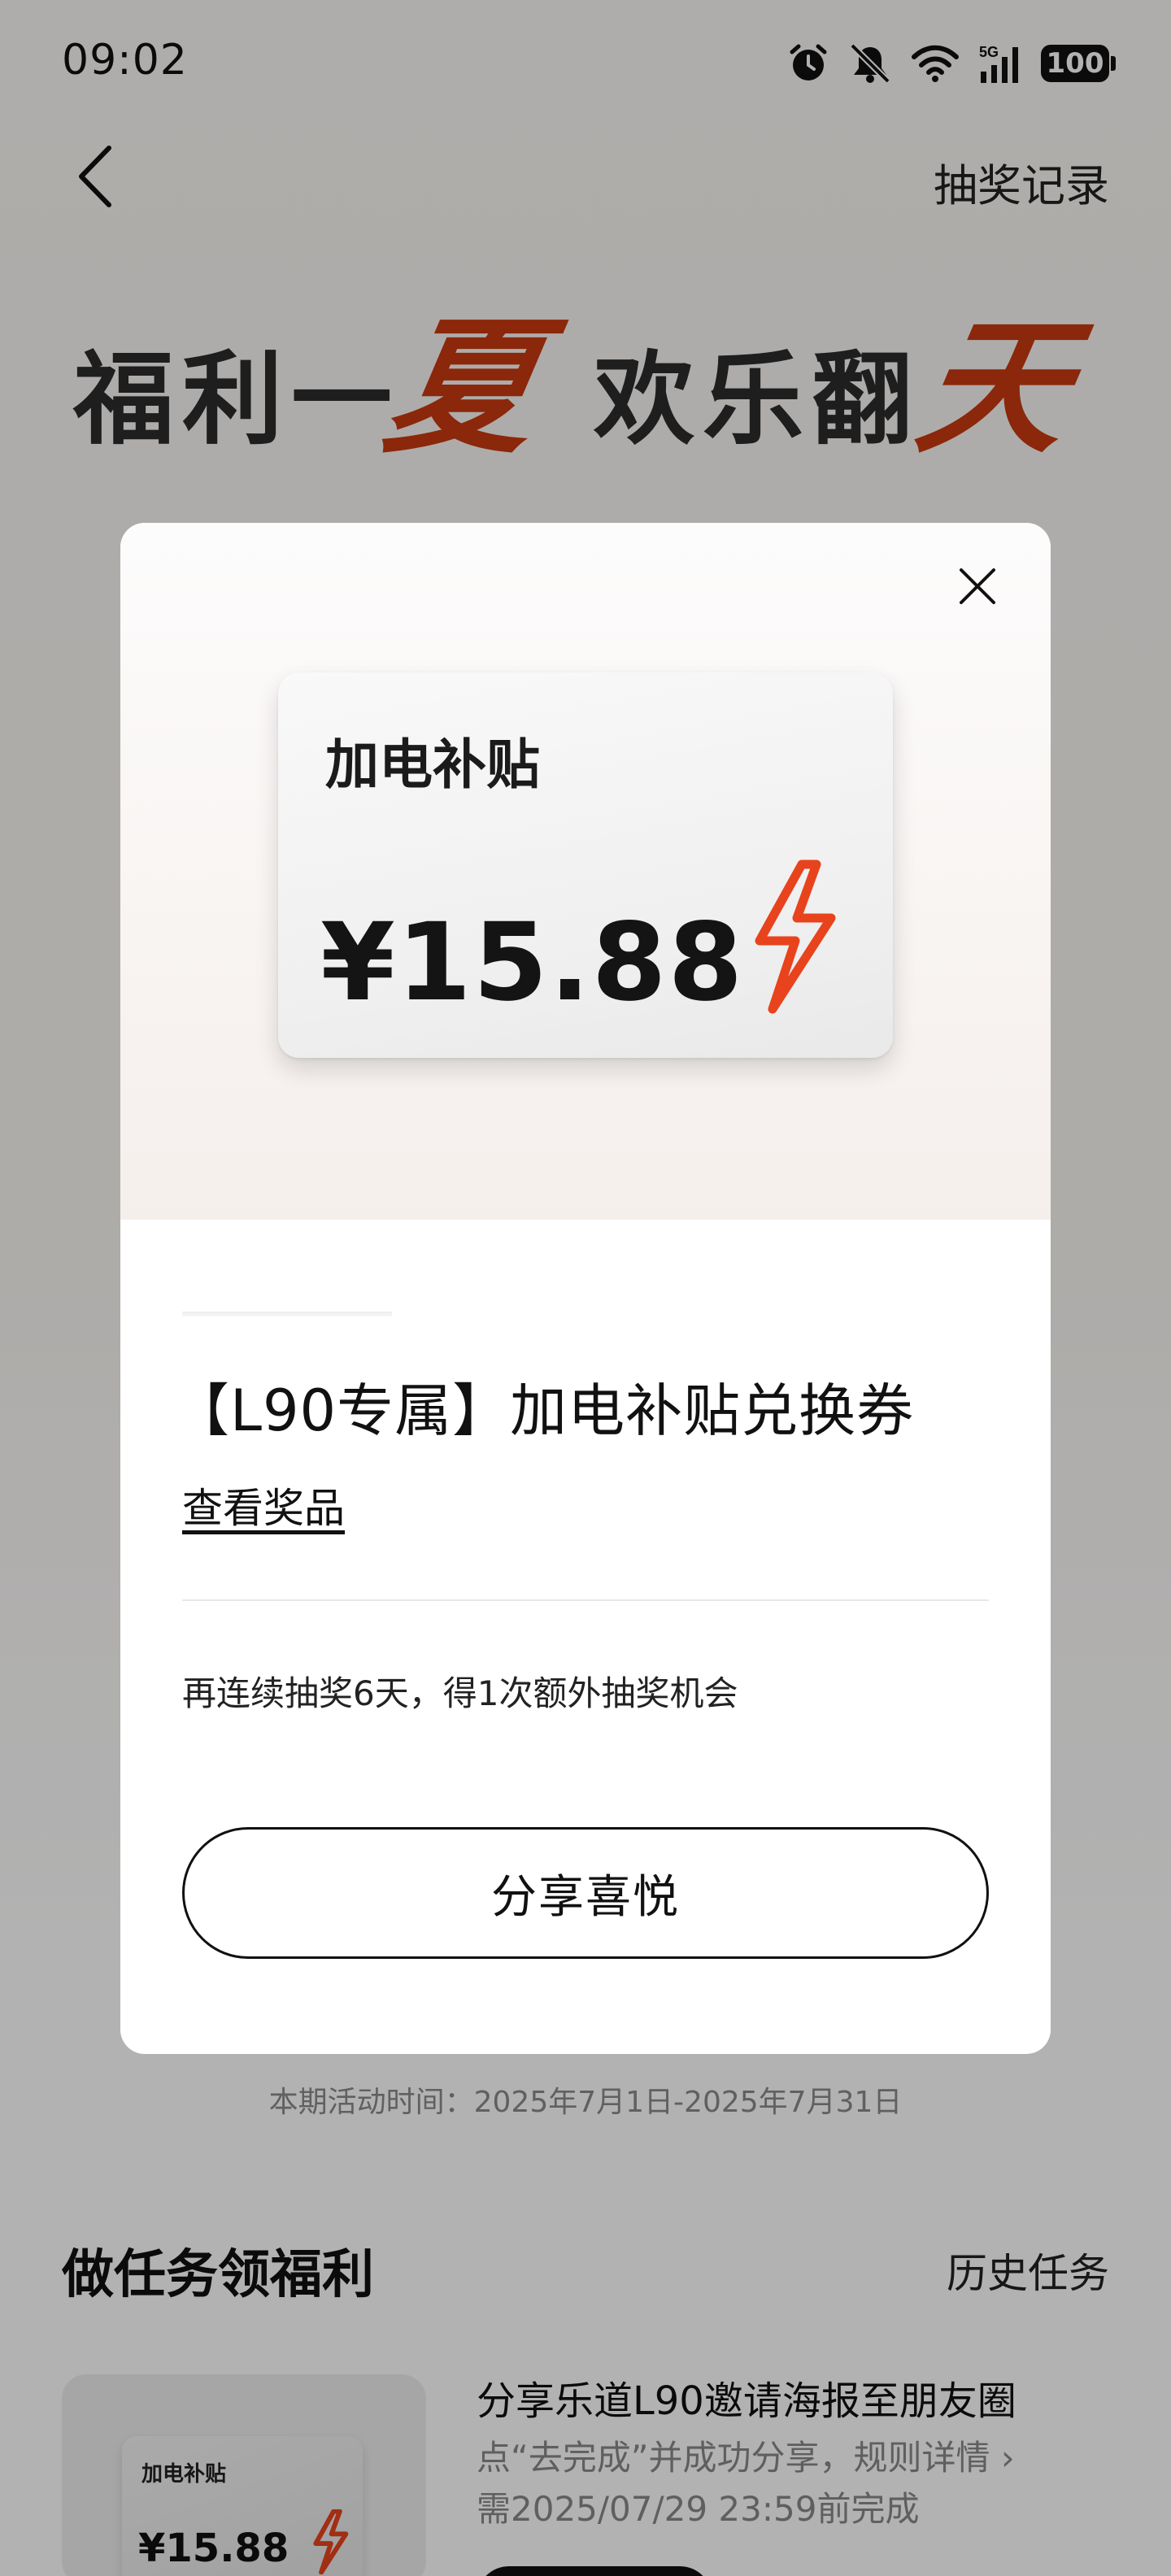  What do you see at coordinates (287, 1314) in the screenshot?
I see `decorative-divider` at bounding box center [287, 1314].